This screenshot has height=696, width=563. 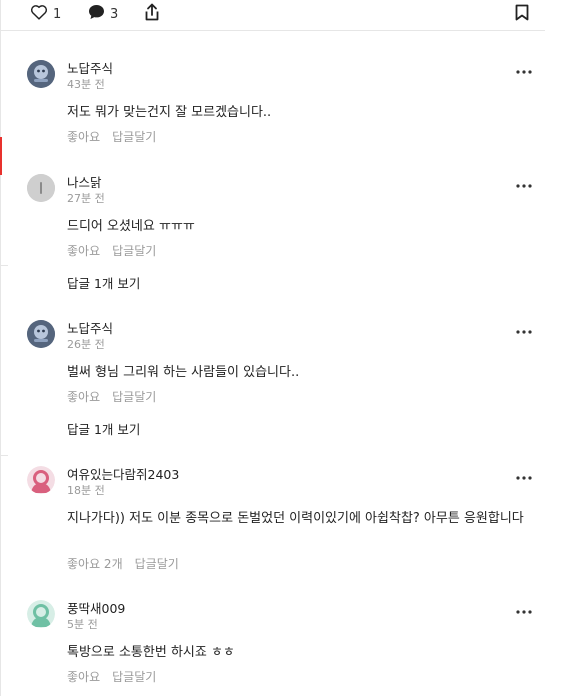 I want to click on like-button: 1, so click(x=45, y=14).